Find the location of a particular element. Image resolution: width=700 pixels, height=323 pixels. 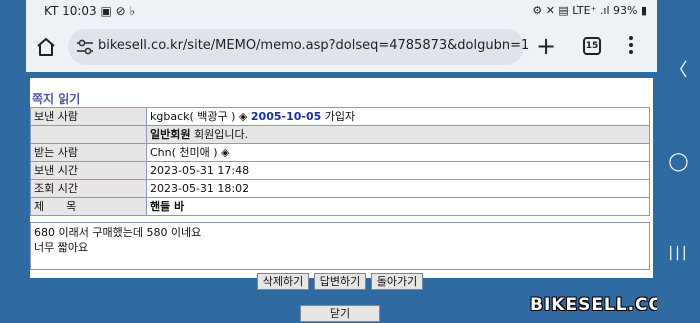

table-row: 보낸 사람 kgback( 백광구 ) ◈ 2005-10-05 가입자 is located at coordinates (340, 116).